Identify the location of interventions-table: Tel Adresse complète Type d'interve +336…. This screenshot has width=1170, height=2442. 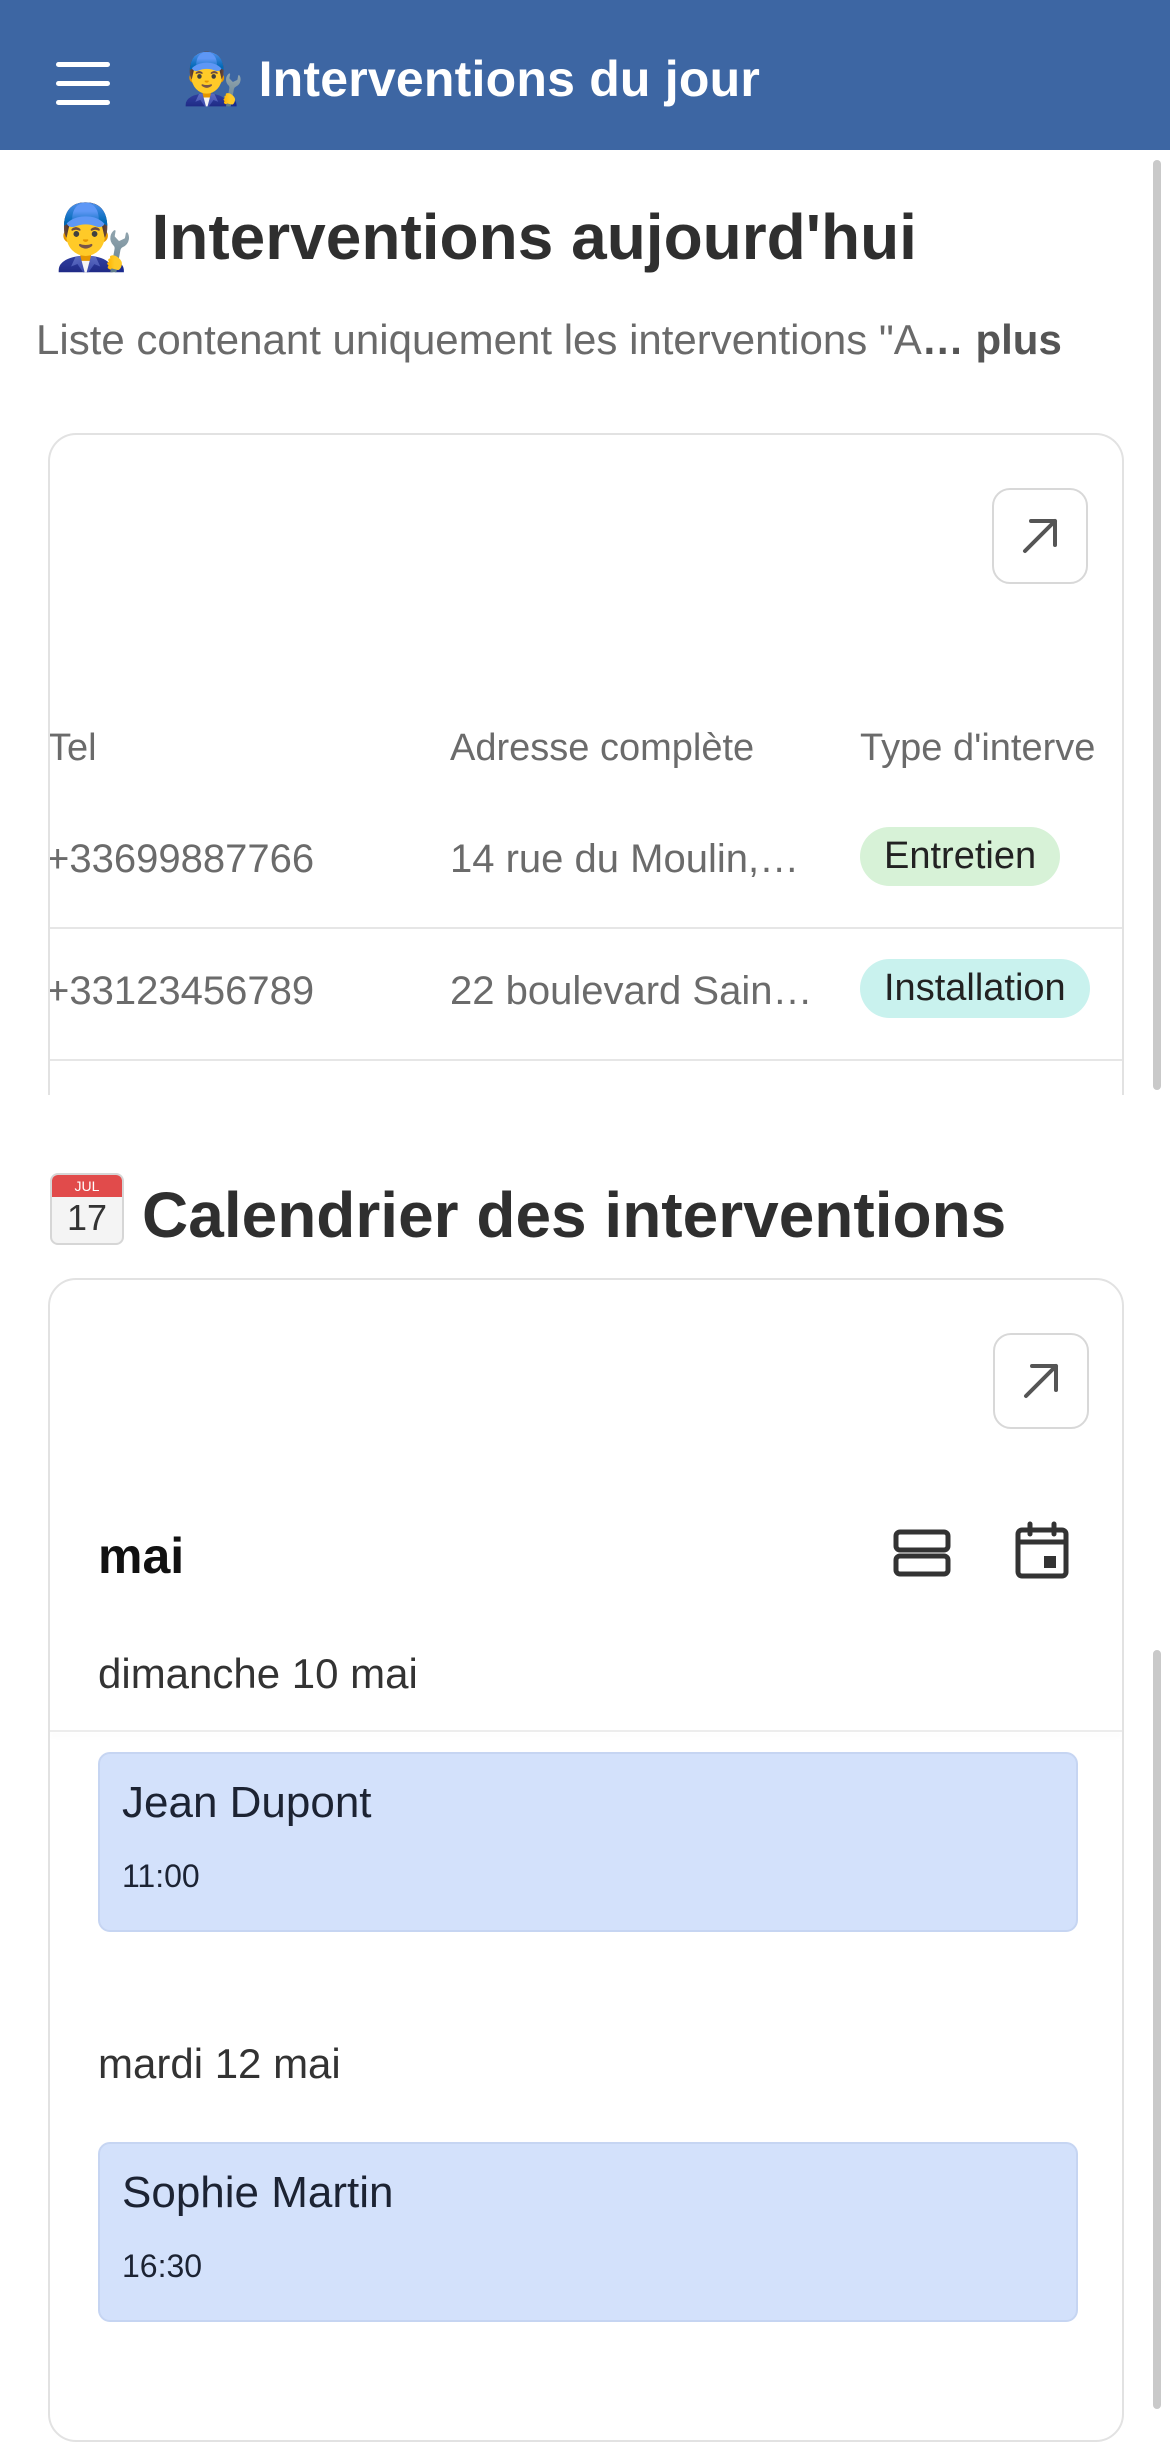
(586, 883).